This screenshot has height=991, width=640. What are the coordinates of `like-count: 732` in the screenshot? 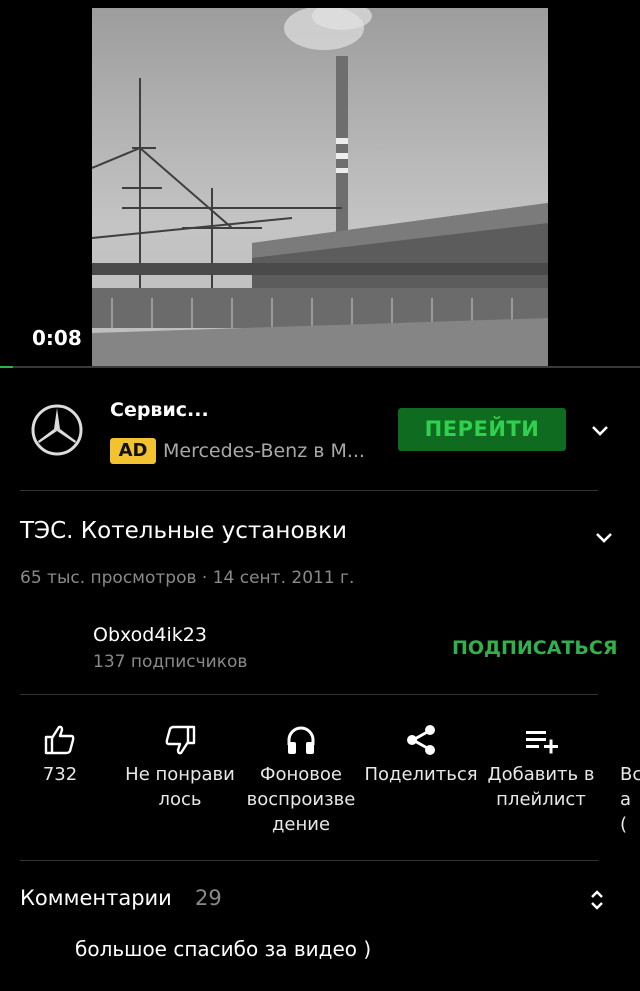 It's located at (60, 774).